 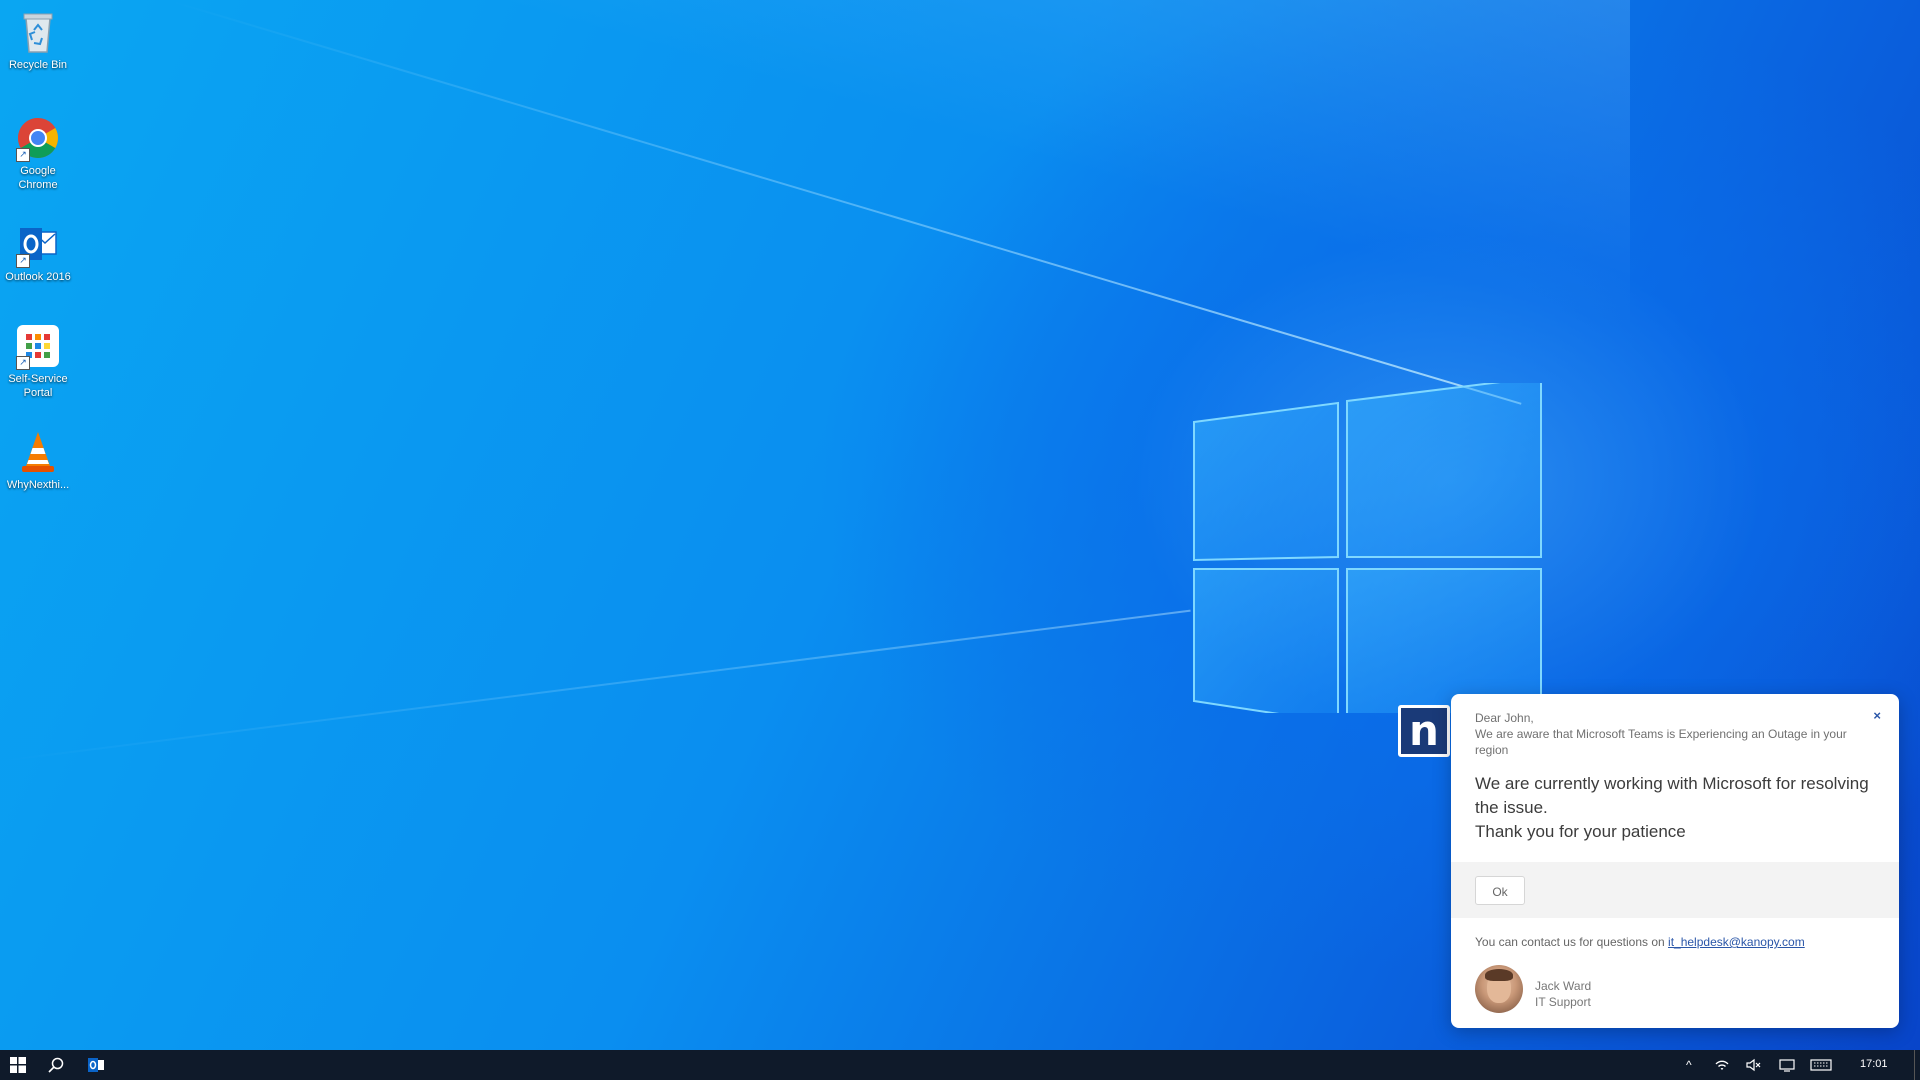 I want to click on avatar, so click(x=1499, y=989).